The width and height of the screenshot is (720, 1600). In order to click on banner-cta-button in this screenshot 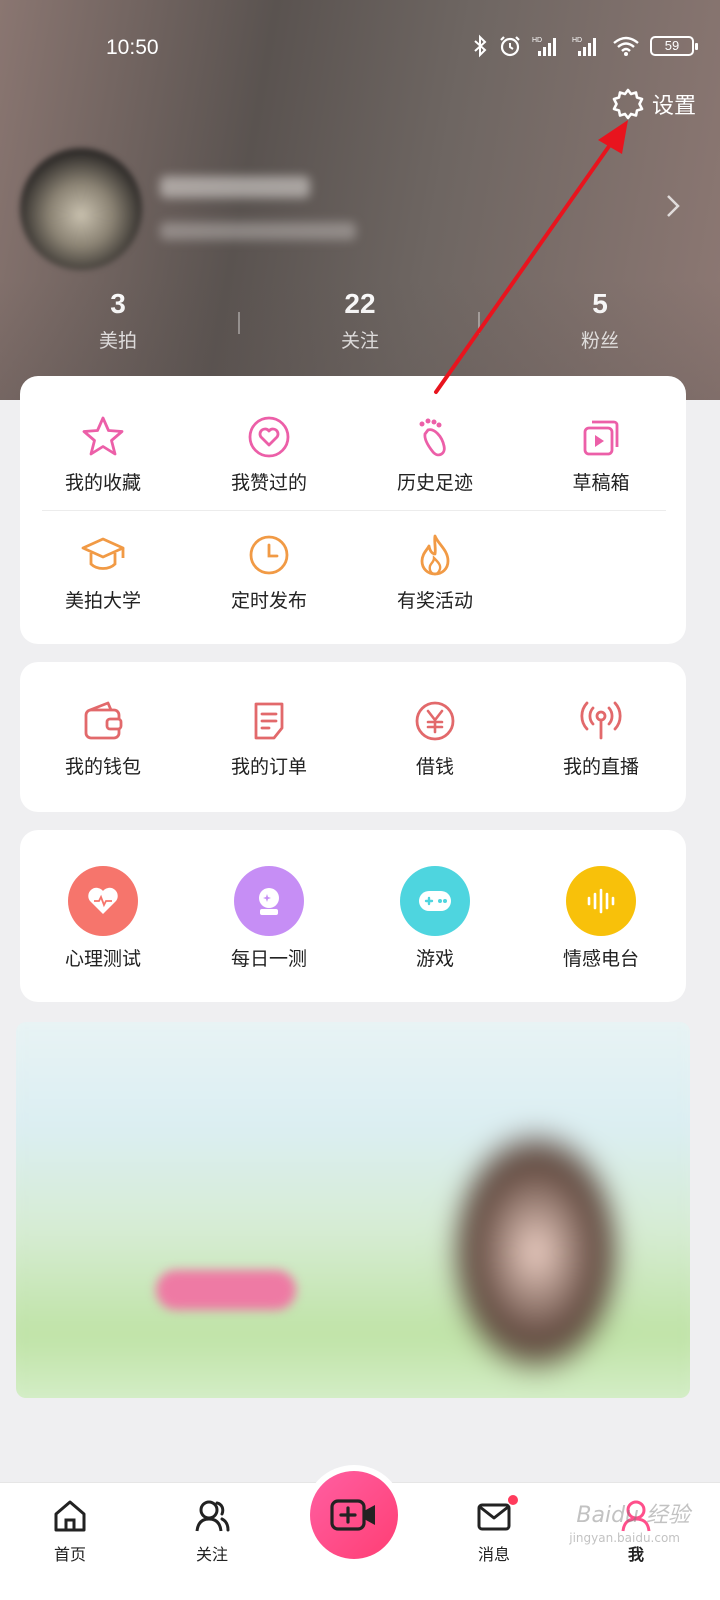, I will do `click(226, 1290)`.